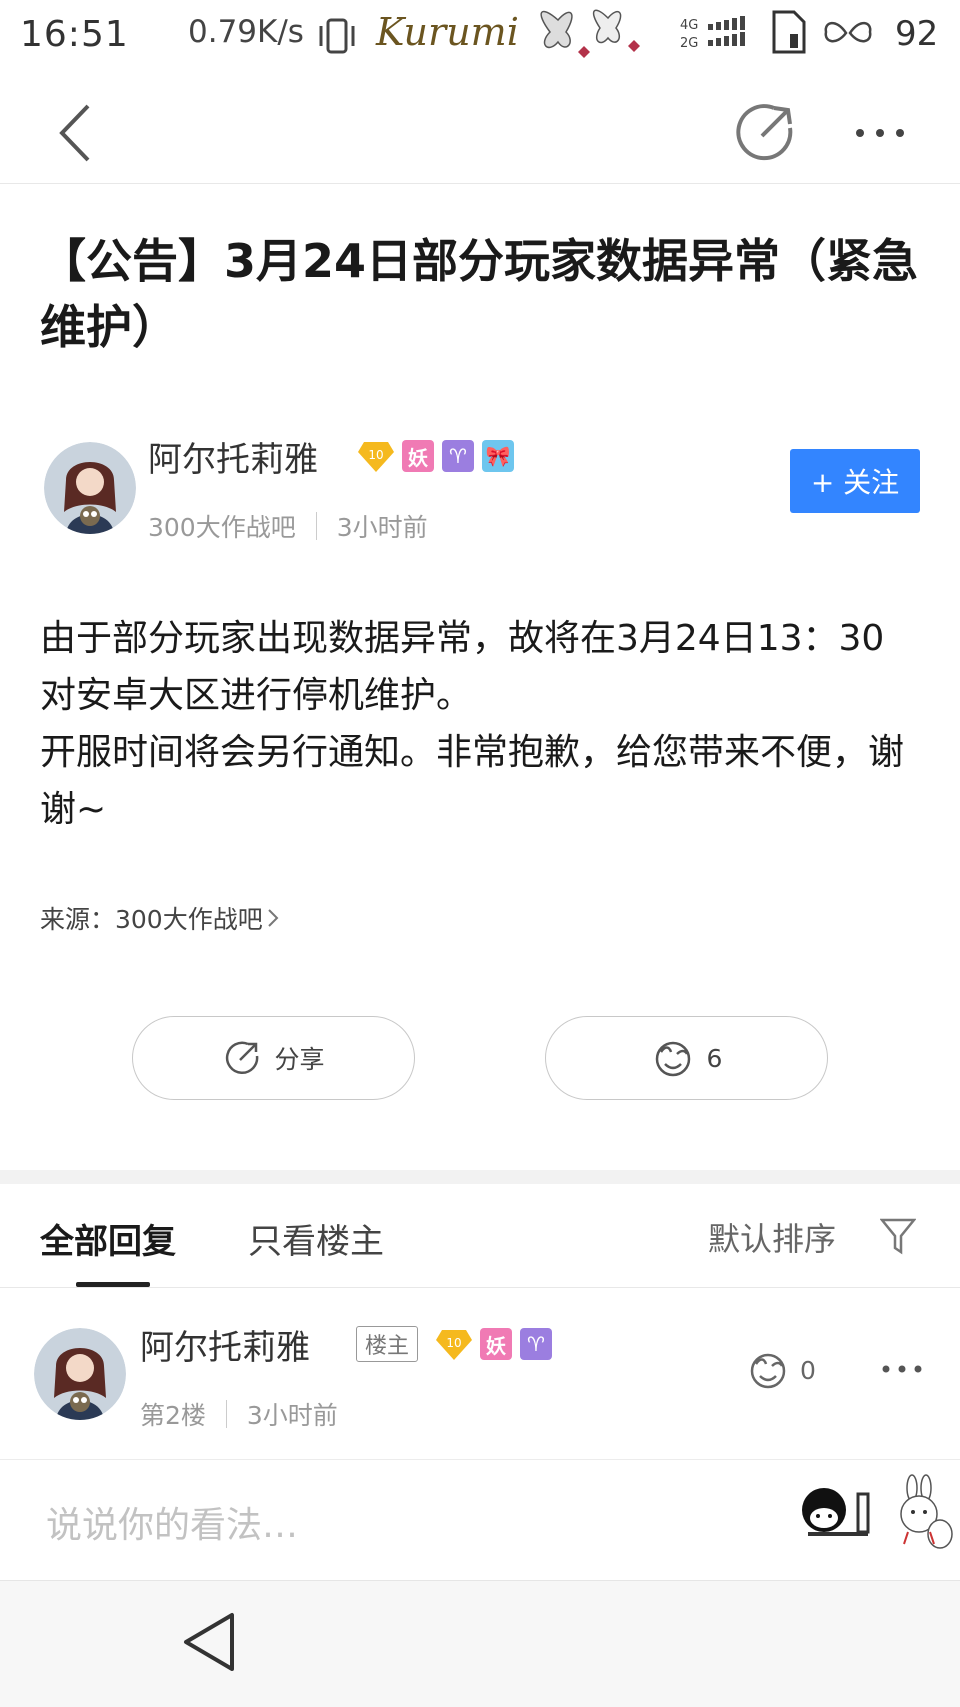 This screenshot has width=960, height=1707. Describe the element at coordinates (239, 1414) in the screenshot. I see `reply-meta: 第2楼 3小时前` at that location.